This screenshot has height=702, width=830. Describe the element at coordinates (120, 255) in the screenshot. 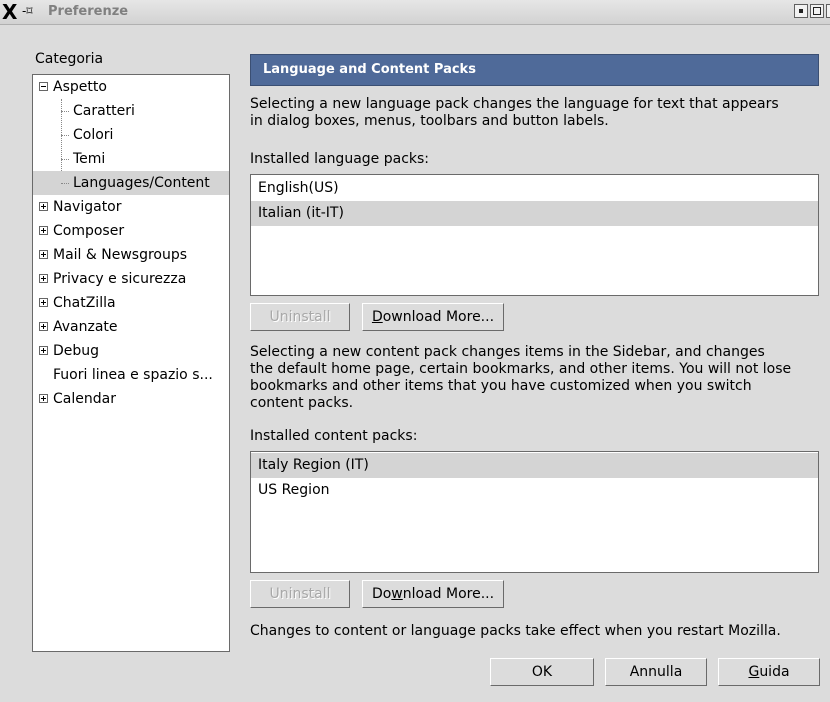

I see `tree-item-label: Mail & Newsgroups` at that location.